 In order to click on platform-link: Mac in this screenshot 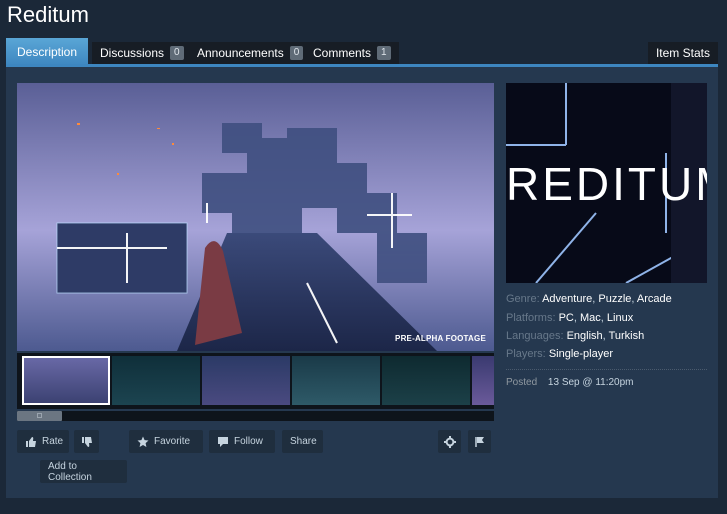, I will do `click(590, 318)`.